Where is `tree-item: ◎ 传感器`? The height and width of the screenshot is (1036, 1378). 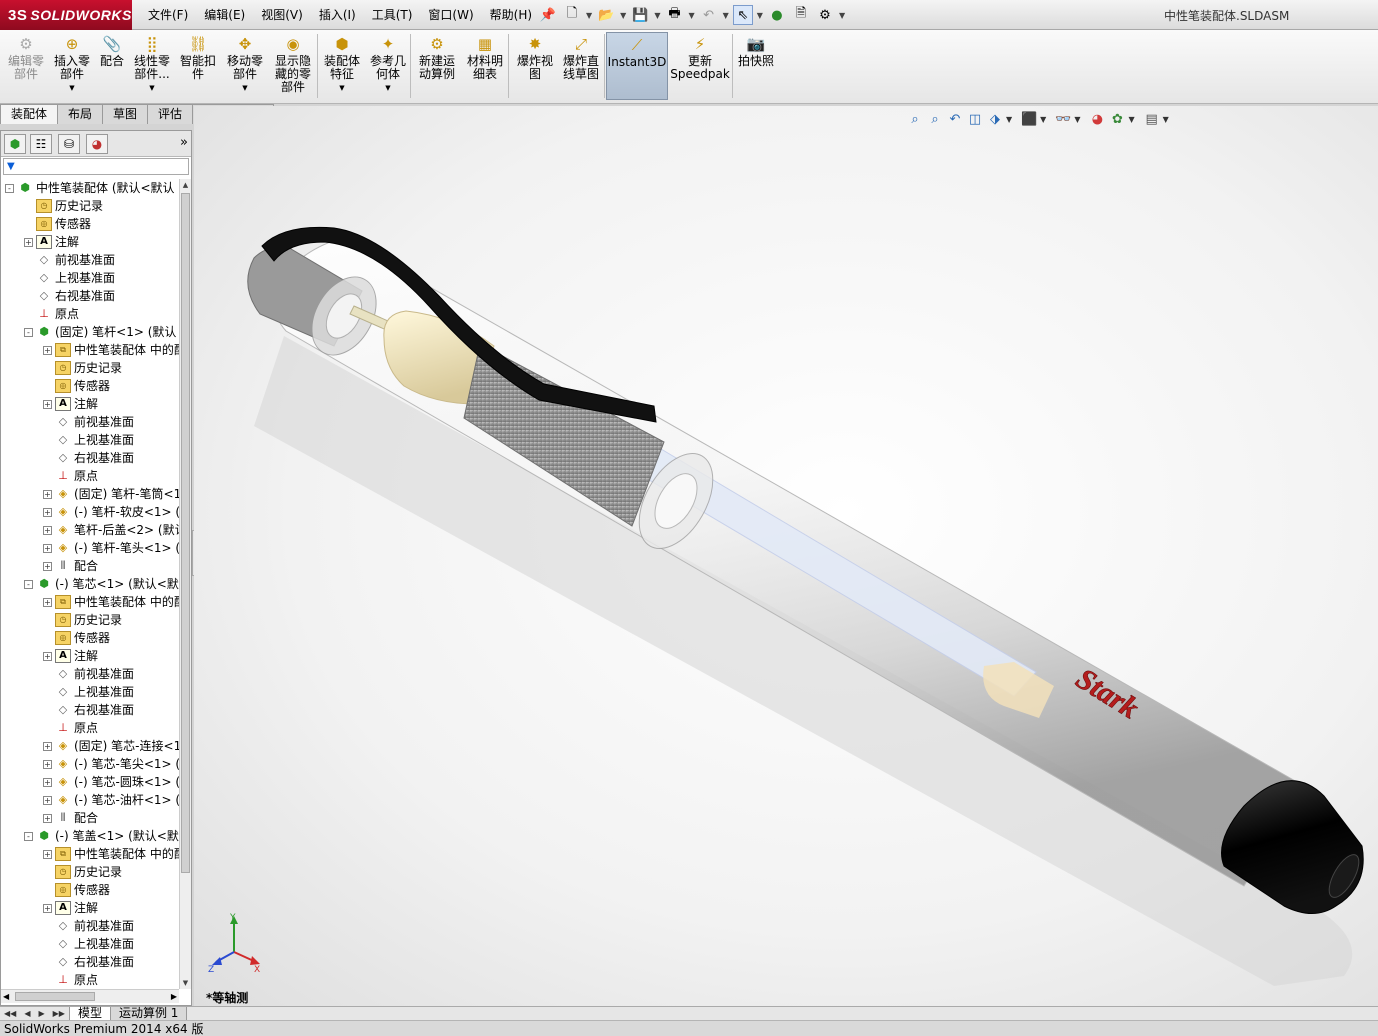 tree-item: ◎ 传感器 is located at coordinates (76, 890).